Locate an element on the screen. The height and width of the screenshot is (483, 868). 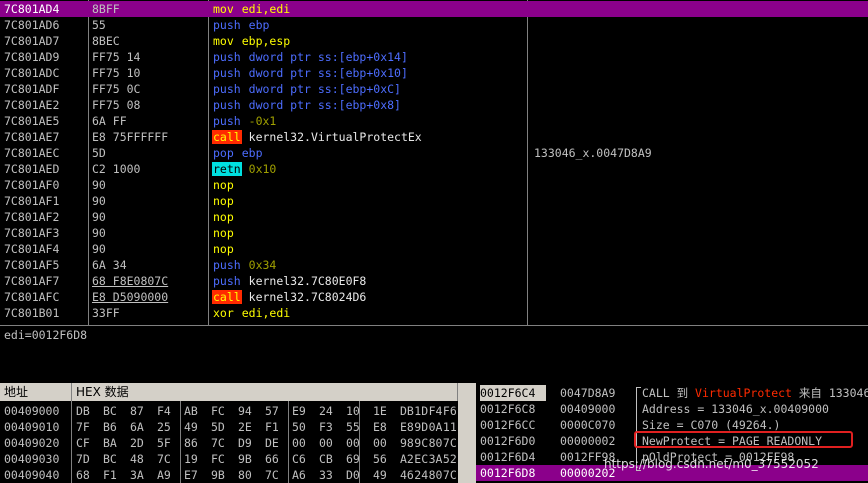
dump-header-address: 地址 is located at coordinates (36, 392).